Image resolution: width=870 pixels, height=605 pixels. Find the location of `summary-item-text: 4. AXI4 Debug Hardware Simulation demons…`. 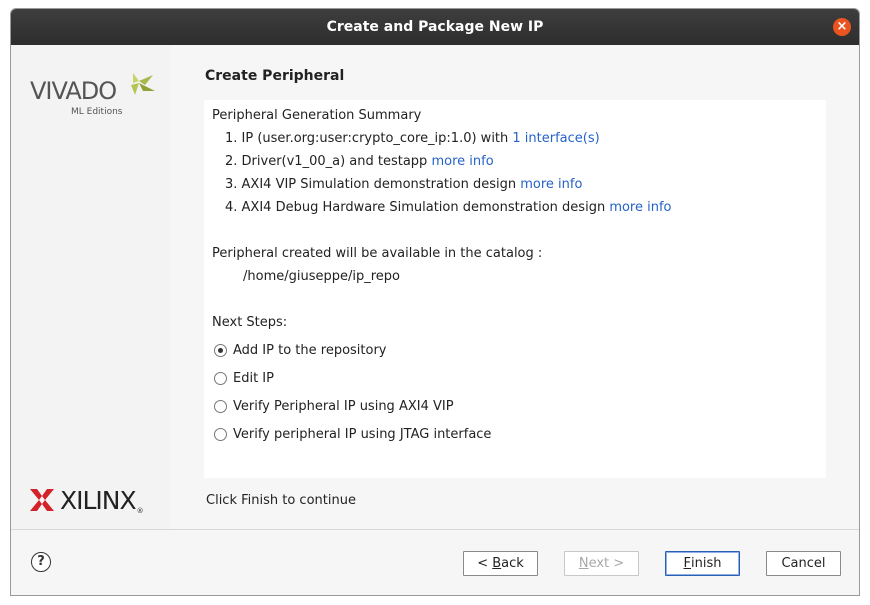

summary-item-text: 4. AXI4 Debug Hardware Simulation demons… is located at coordinates (417, 207).